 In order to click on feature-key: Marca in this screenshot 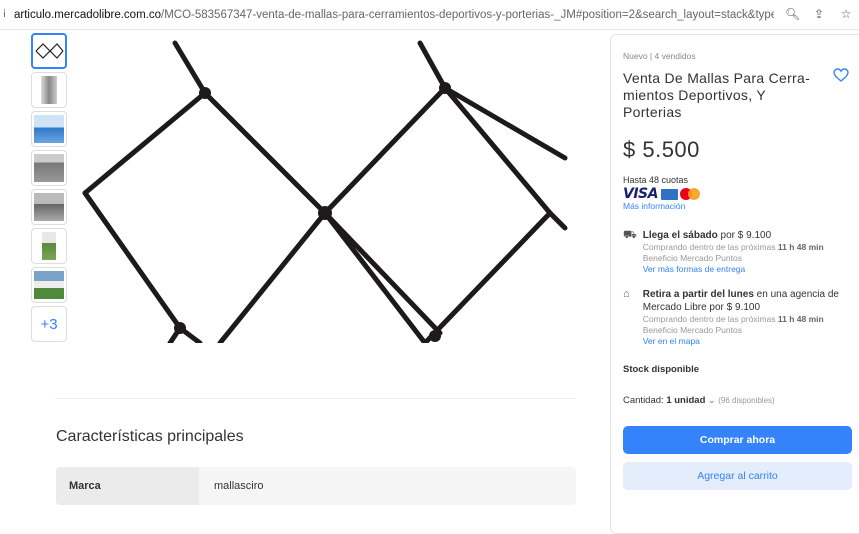, I will do `click(127, 486)`.